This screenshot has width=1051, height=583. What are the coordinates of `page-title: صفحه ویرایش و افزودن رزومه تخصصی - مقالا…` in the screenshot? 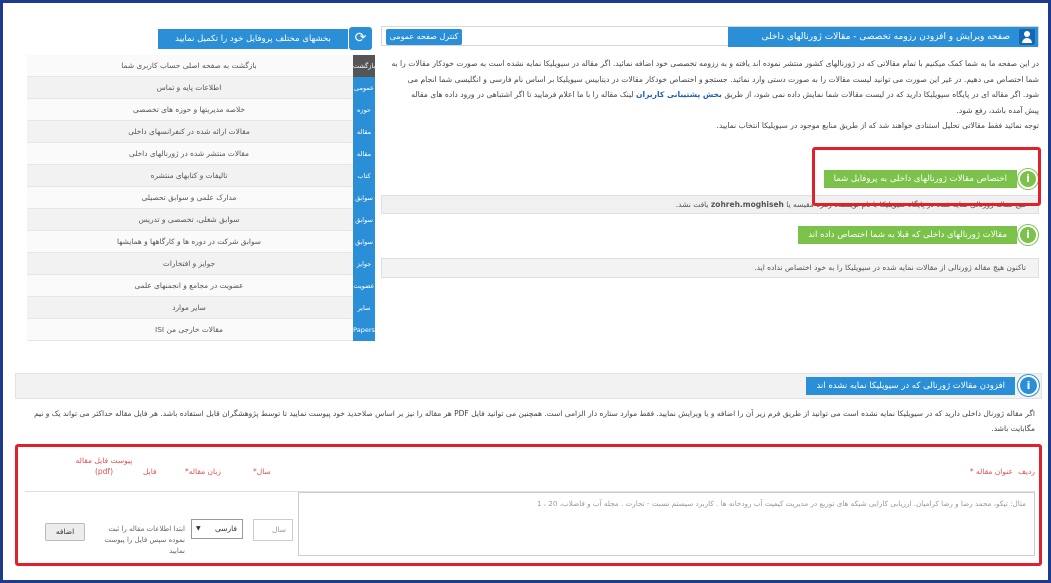 It's located at (883, 37).